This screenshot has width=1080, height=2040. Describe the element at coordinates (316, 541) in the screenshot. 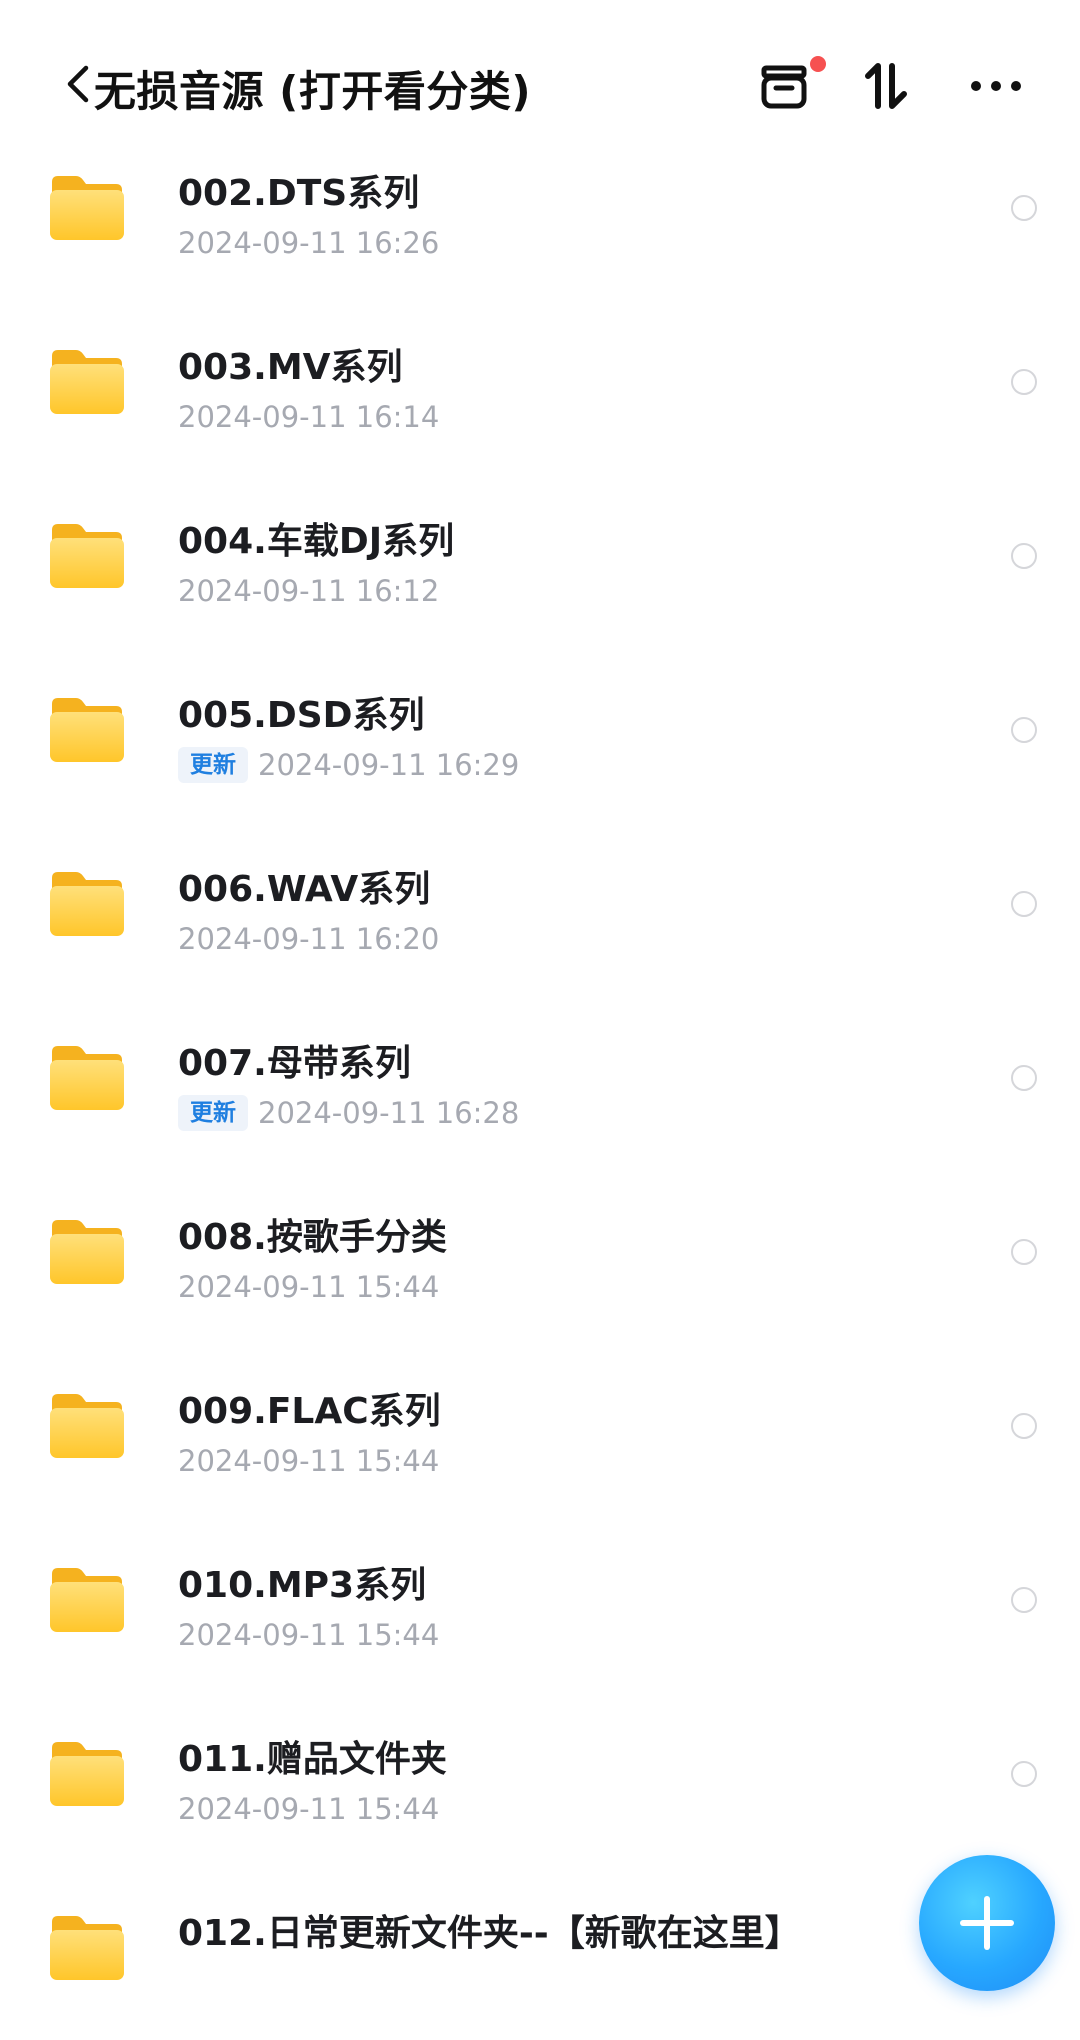

I see `folder-name: 004.车载DJ系列` at that location.